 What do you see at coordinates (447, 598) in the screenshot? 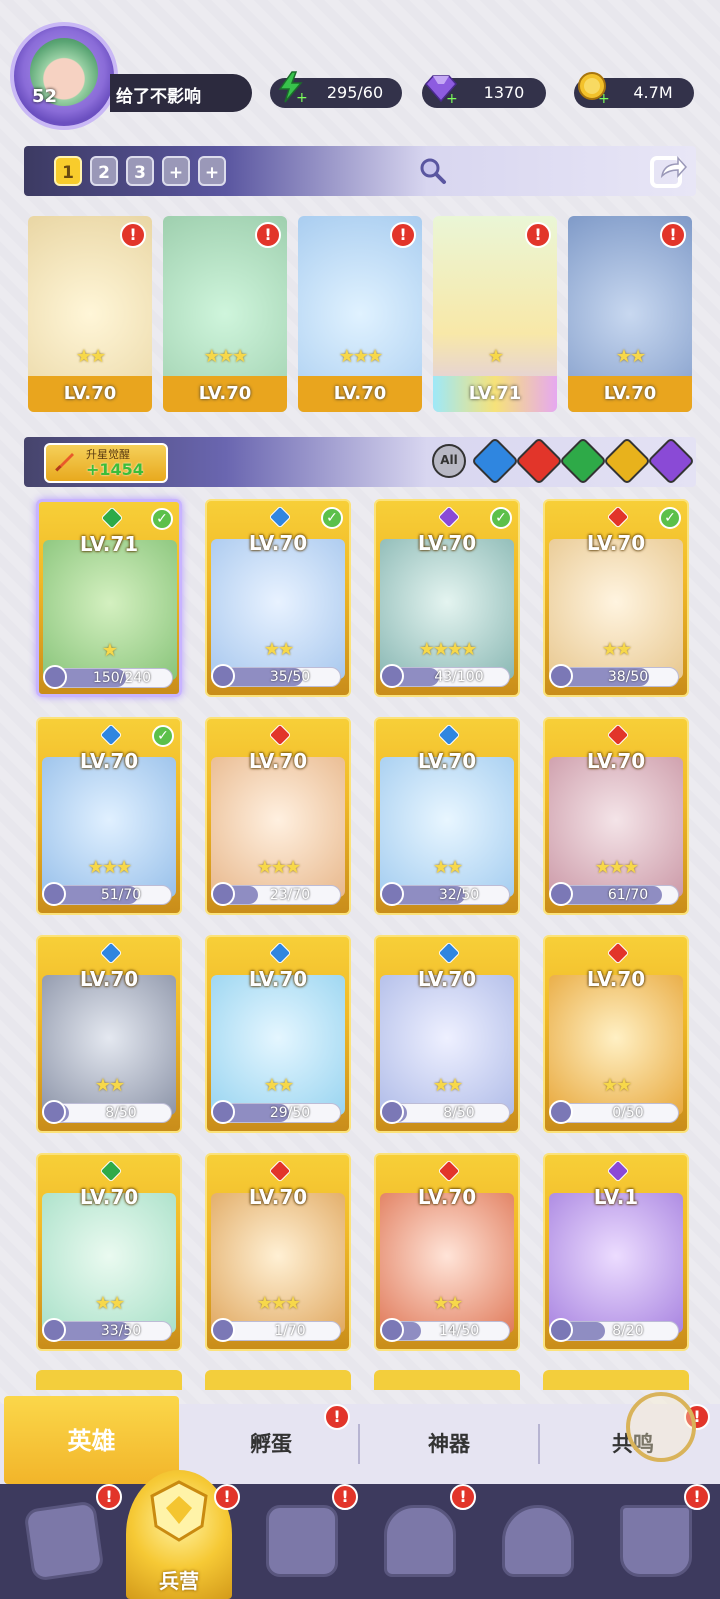
I see `hero-card: LV.70 ★★★★ 43/100 ✓` at bounding box center [447, 598].